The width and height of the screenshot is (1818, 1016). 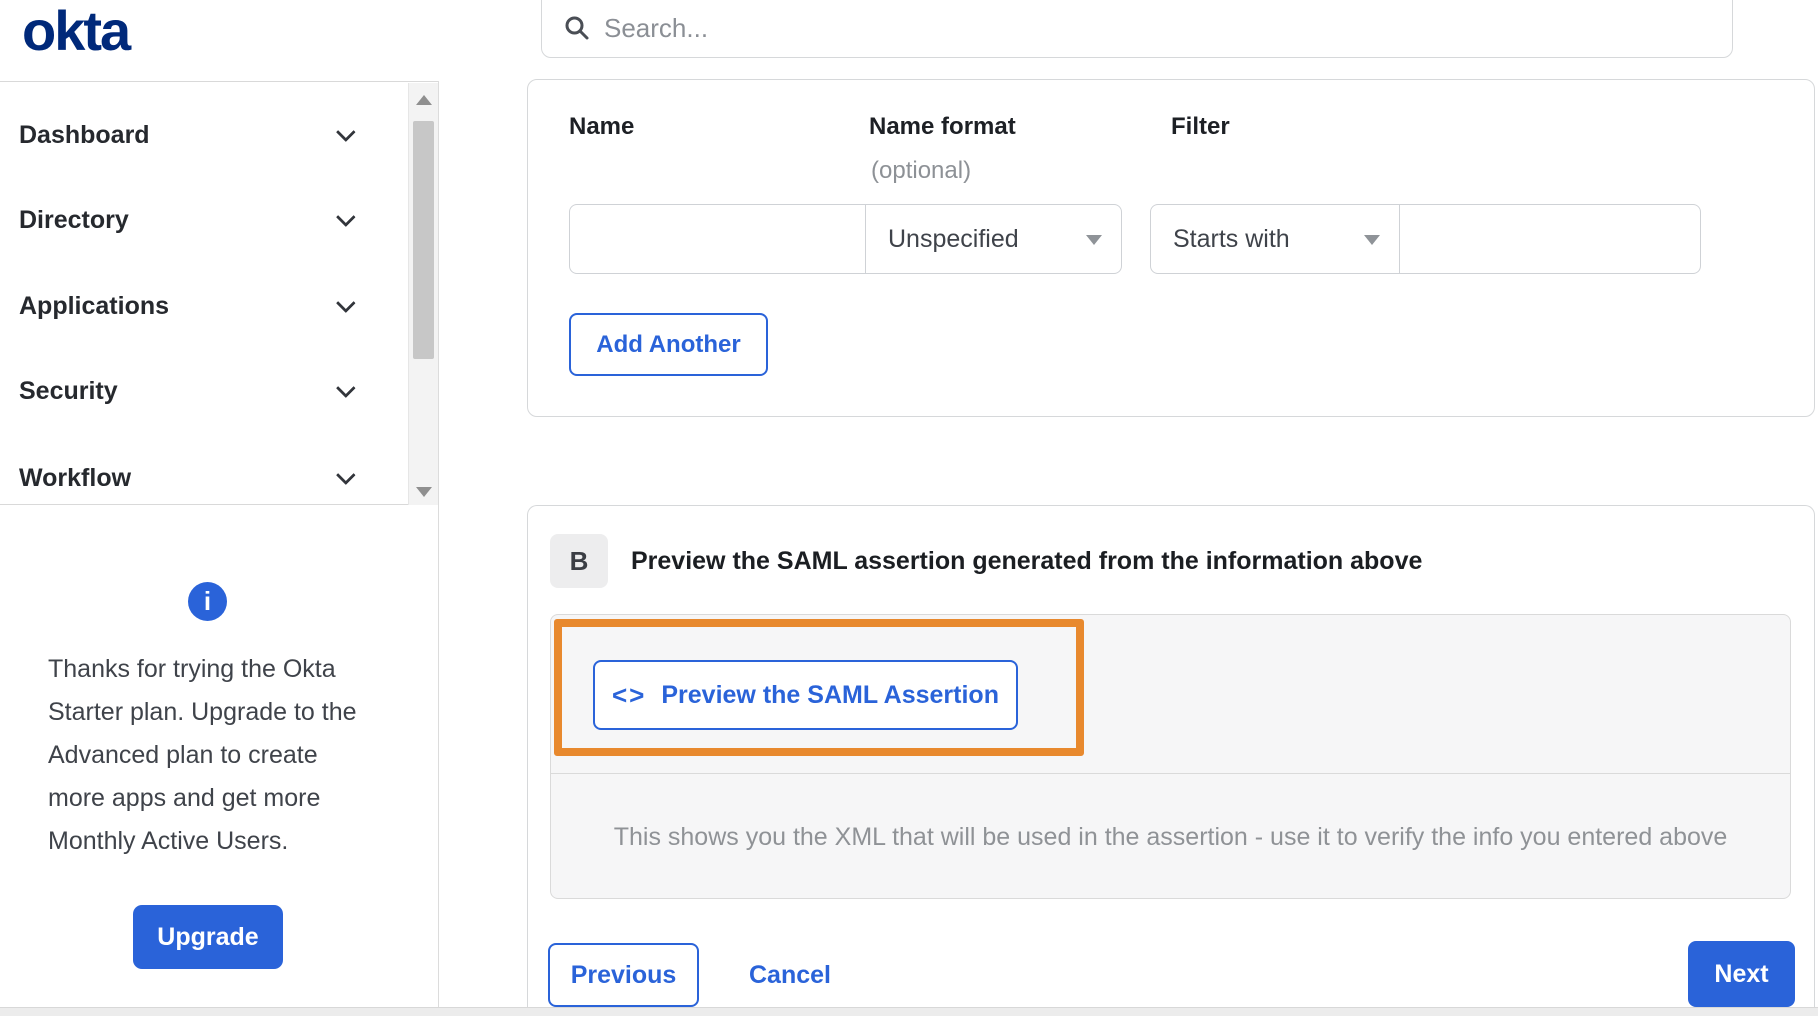 What do you see at coordinates (1741, 974) in the screenshot?
I see `next-button: Next` at bounding box center [1741, 974].